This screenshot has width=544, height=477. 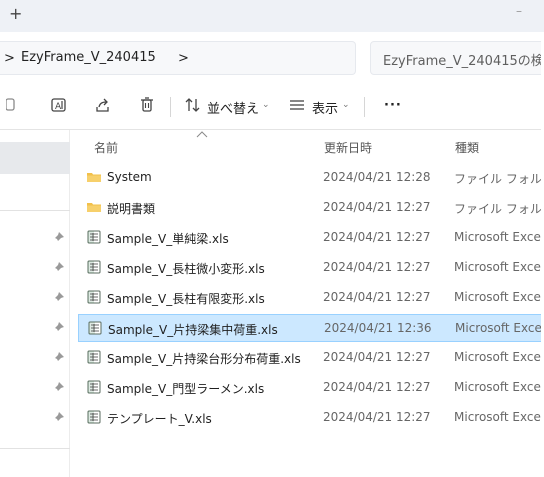 I want to click on file-name: Sample_V_片持梁台形分布荷重.xls, so click(x=204, y=359).